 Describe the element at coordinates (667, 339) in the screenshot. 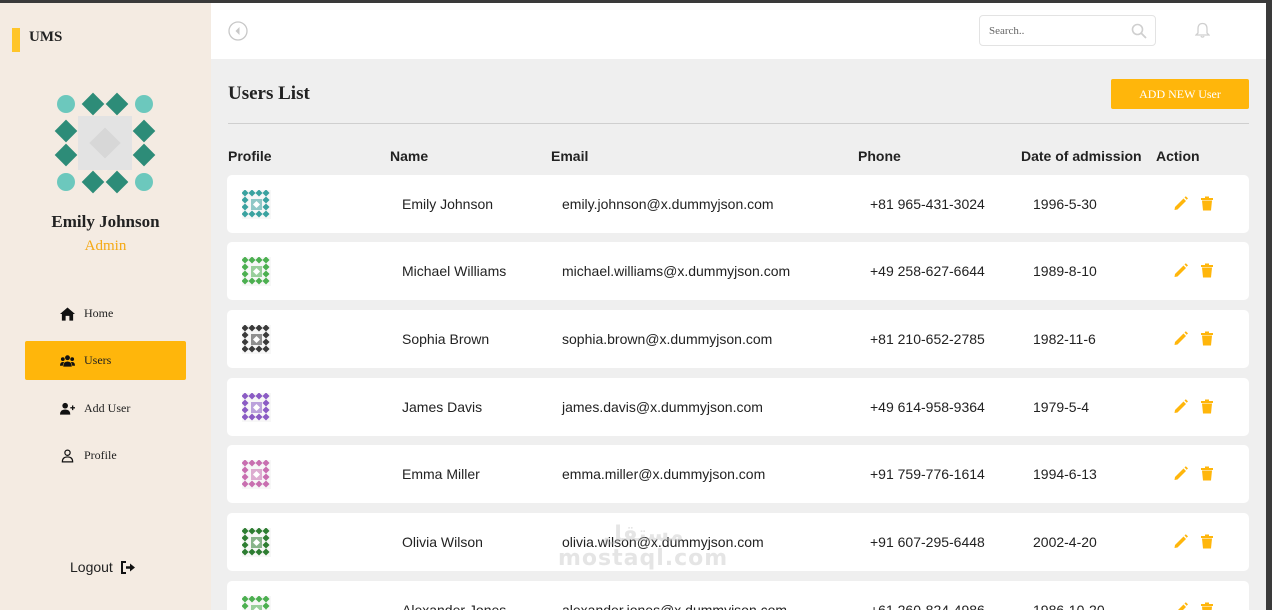

I see `user-email-cell: sophia.brown@x.dummyjson.com` at that location.